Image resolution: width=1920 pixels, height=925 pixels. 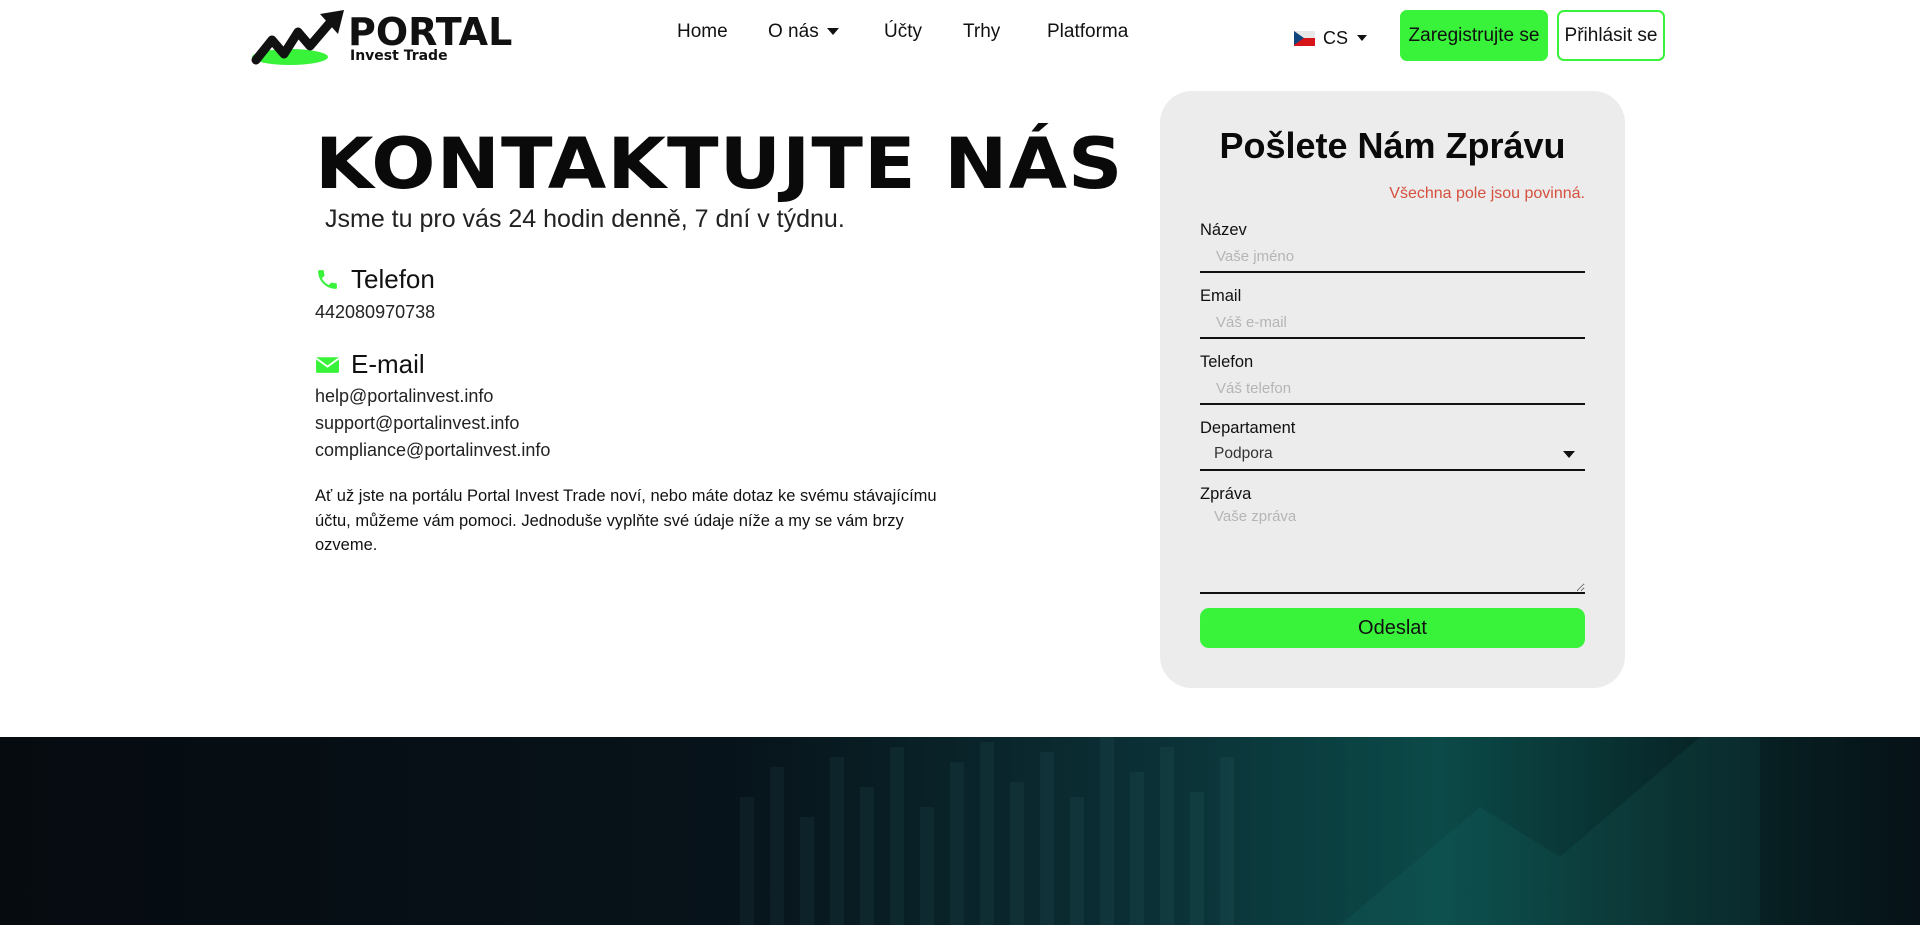 What do you see at coordinates (1392, 257) in the screenshot?
I see `name-field` at bounding box center [1392, 257].